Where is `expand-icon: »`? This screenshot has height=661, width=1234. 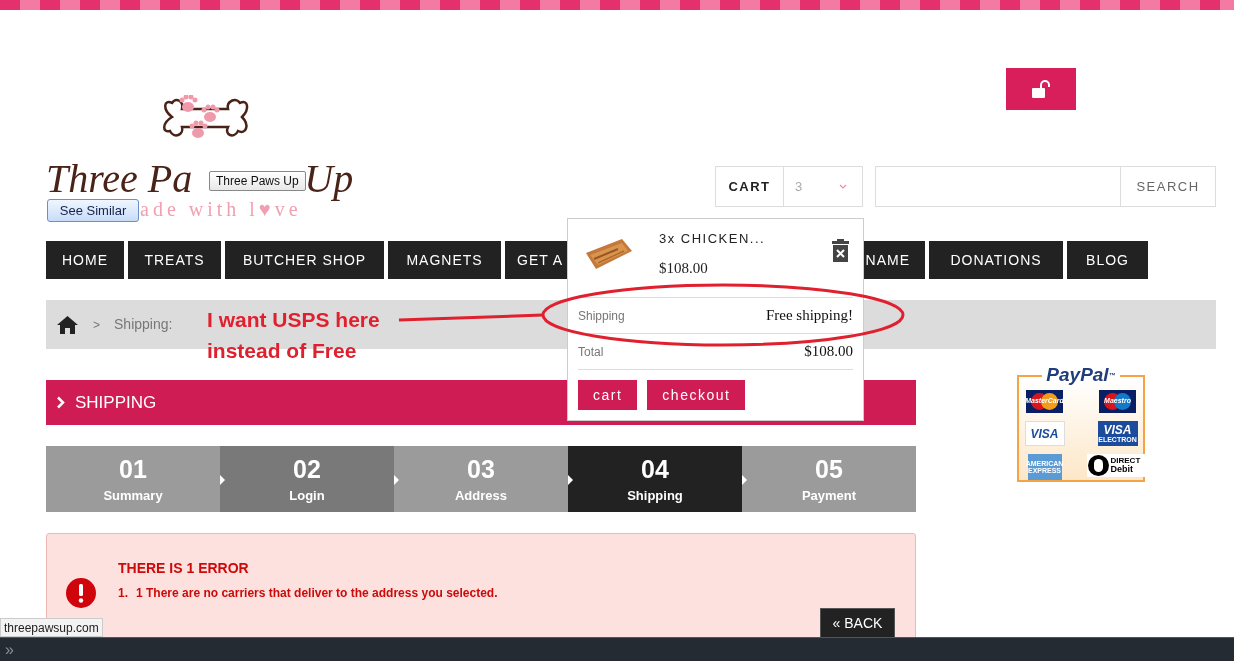
expand-icon: » is located at coordinates (9, 649).